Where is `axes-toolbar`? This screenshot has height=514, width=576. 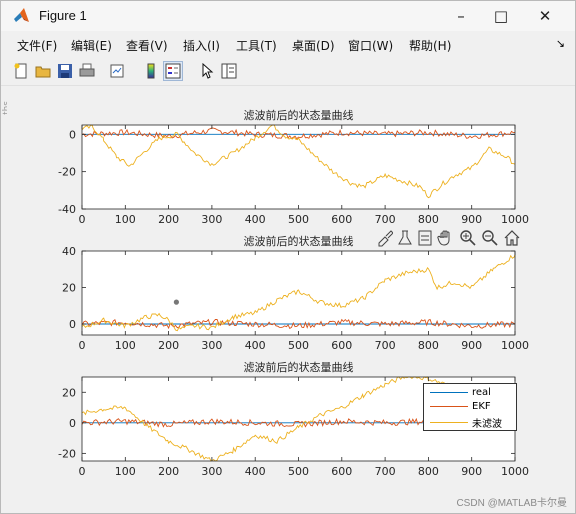 axes-toolbar is located at coordinates (449, 239).